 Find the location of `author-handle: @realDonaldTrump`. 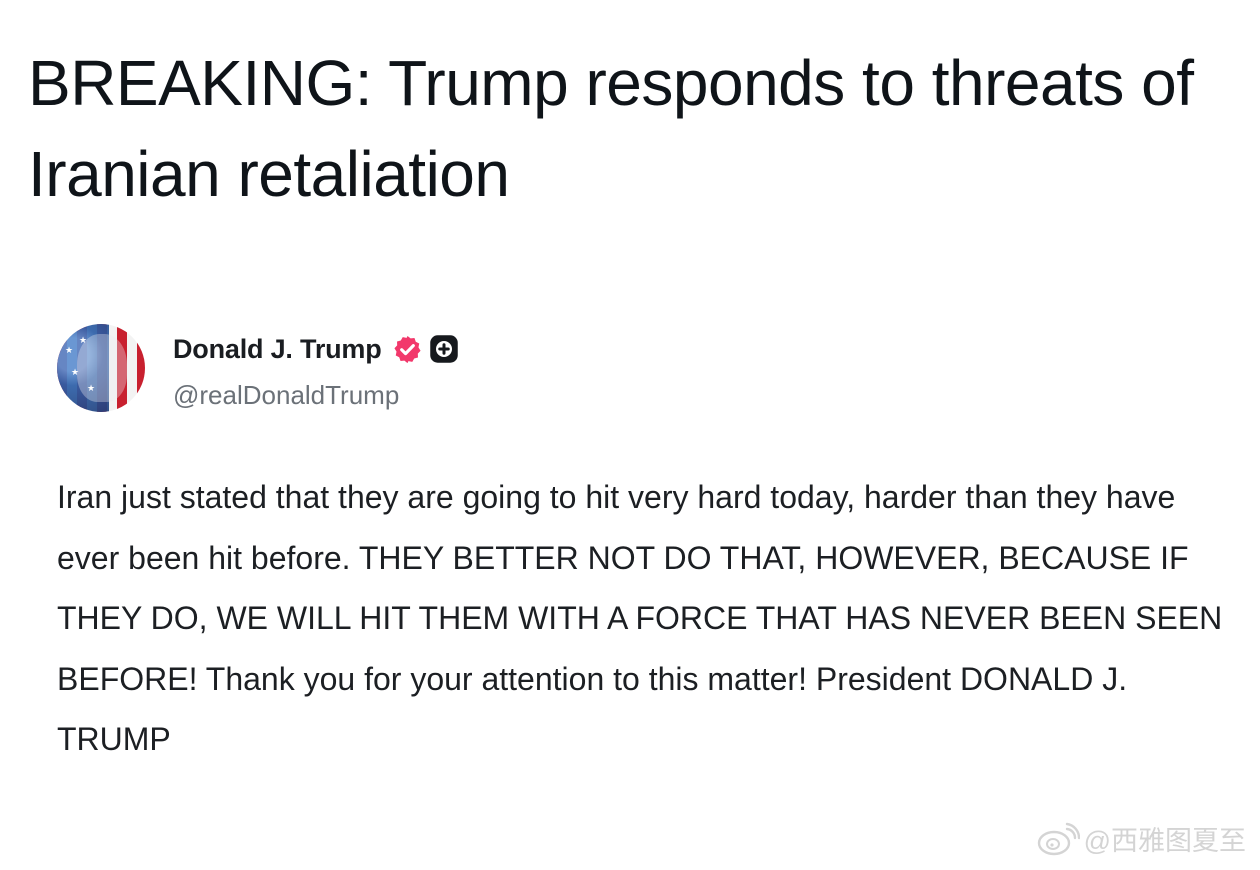

author-handle: @realDonaldTrump is located at coordinates (286, 395).